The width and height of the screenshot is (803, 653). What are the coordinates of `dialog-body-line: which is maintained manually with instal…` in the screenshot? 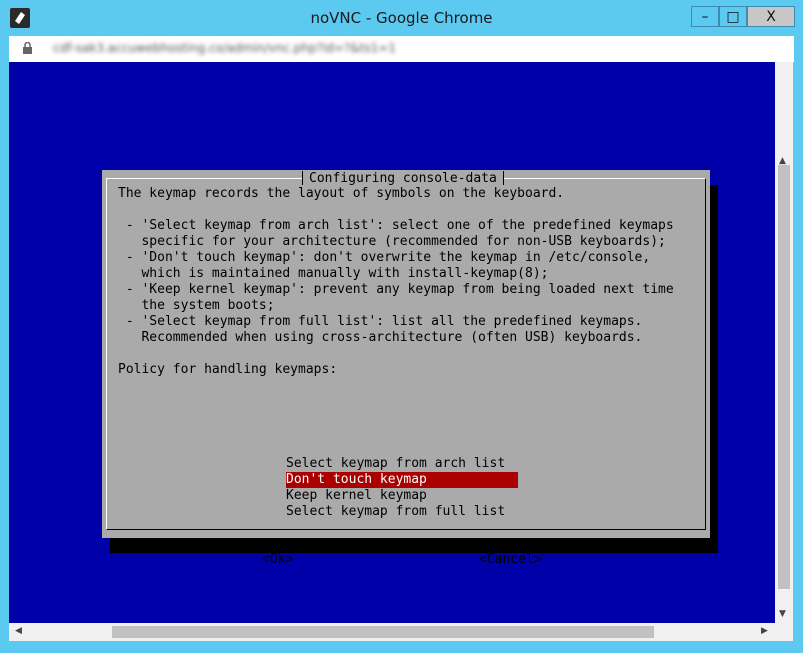 It's located at (333, 273).